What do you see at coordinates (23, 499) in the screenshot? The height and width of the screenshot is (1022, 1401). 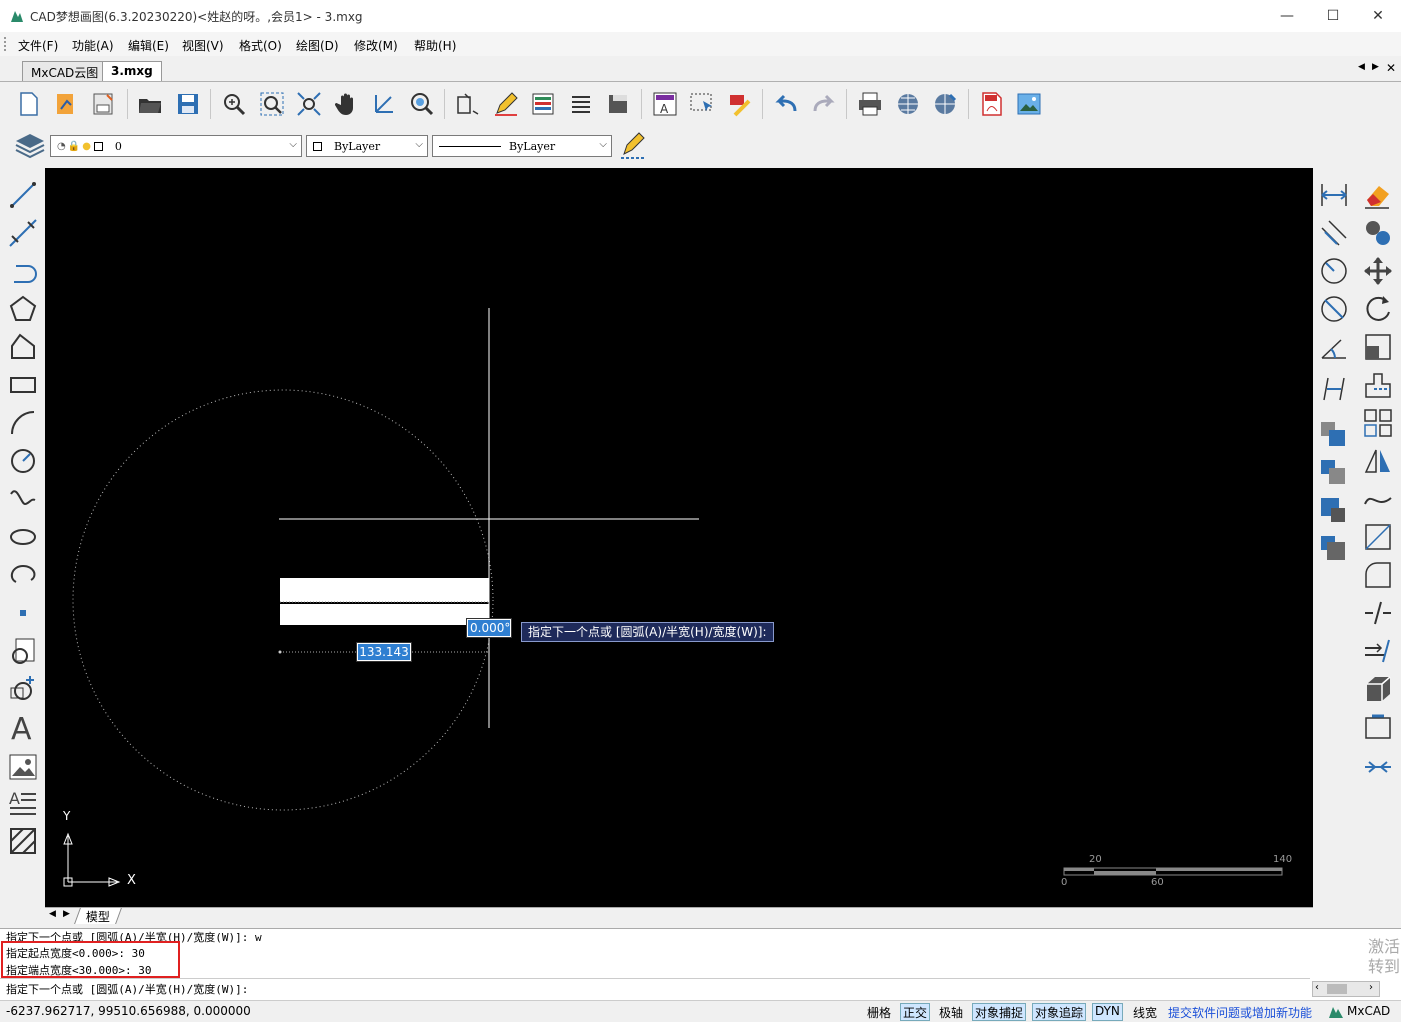 I see `spline-icon` at bounding box center [23, 499].